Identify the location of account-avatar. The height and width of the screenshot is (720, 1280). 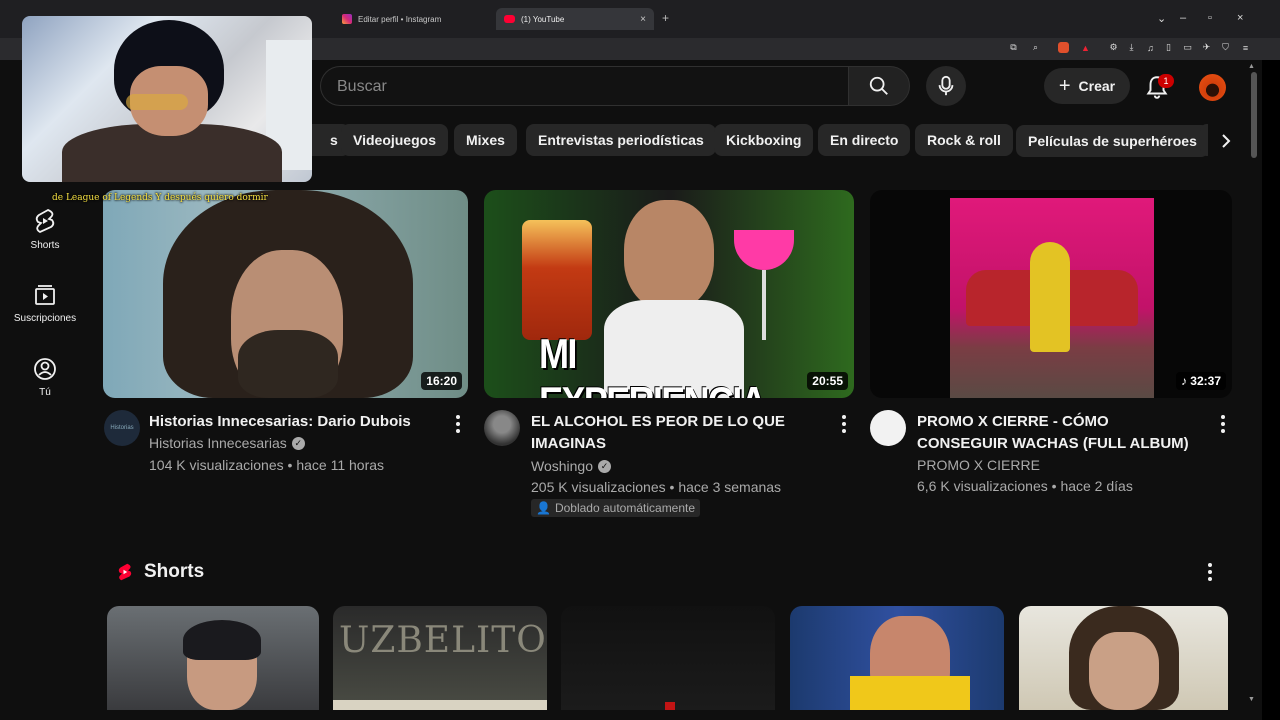
(1212, 87).